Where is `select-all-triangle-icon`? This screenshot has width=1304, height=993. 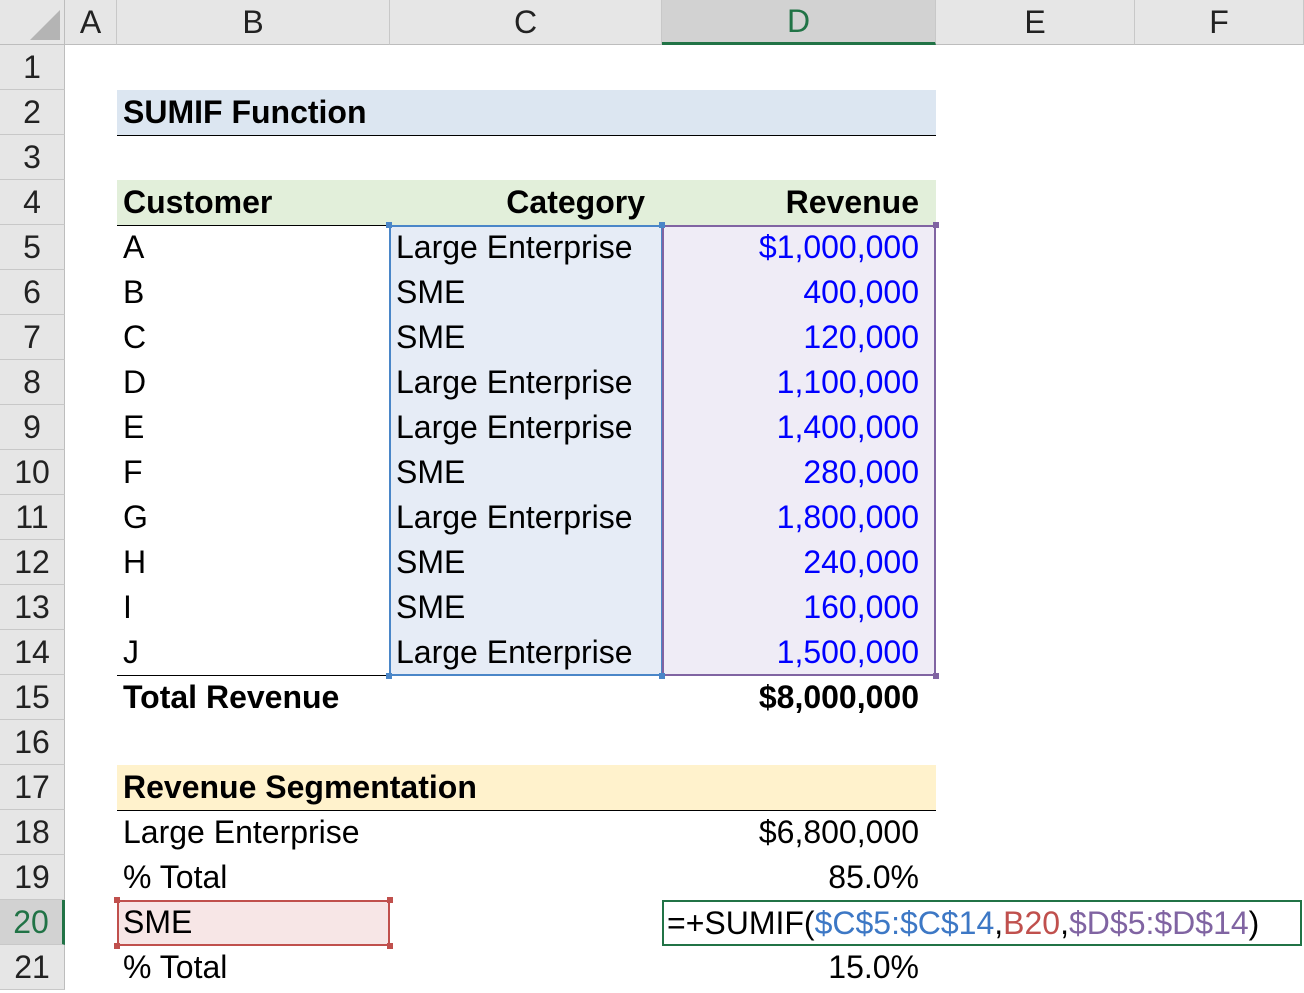 select-all-triangle-icon is located at coordinates (45, 25).